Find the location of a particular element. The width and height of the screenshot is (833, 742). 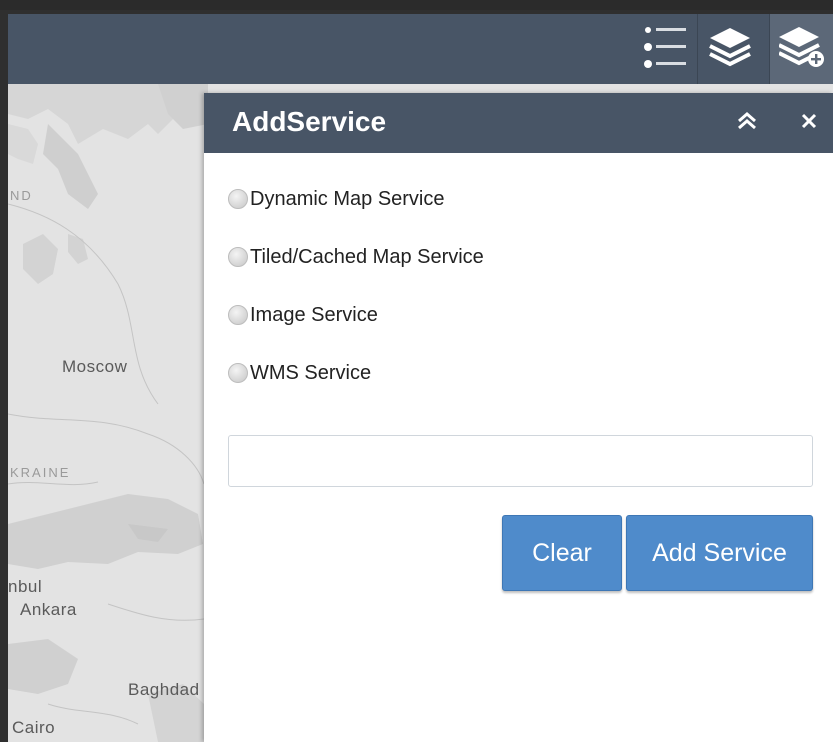

layer-list-button is located at coordinates (729, 49).